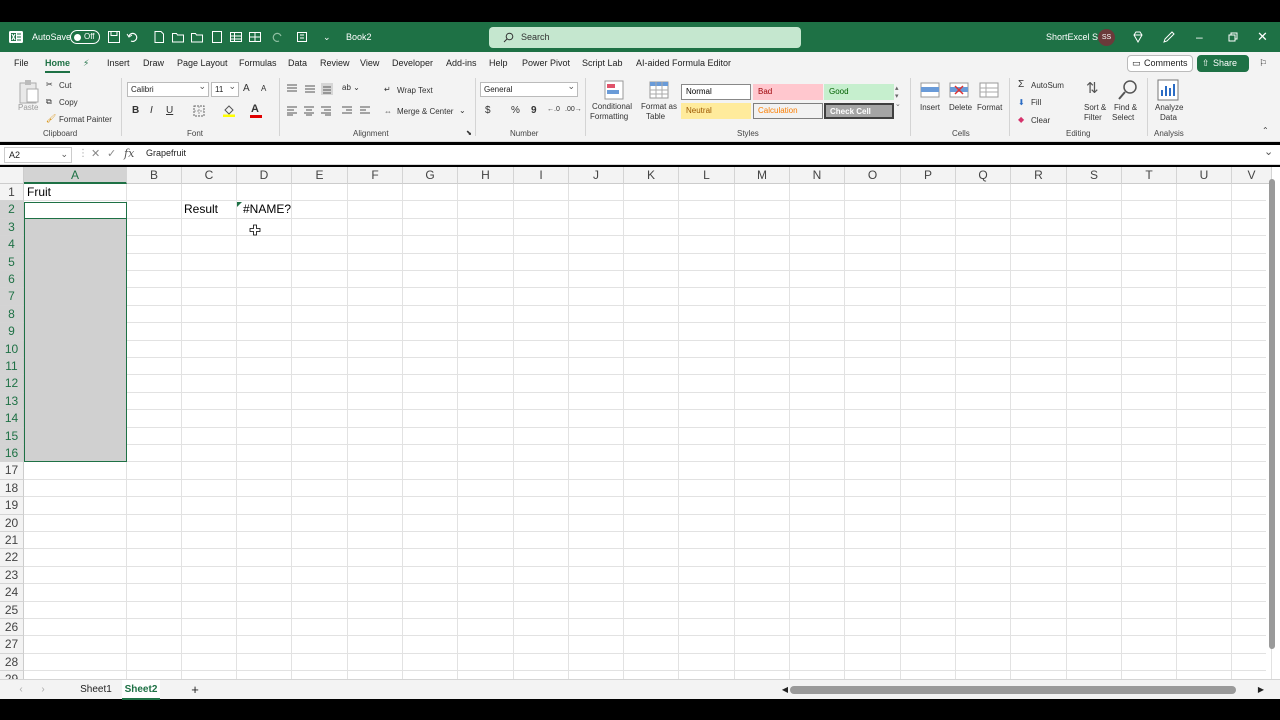  What do you see at coordinates (229, 110) in the screenshot?
I see `fill-color-icon` at bounding box center [229, 110].